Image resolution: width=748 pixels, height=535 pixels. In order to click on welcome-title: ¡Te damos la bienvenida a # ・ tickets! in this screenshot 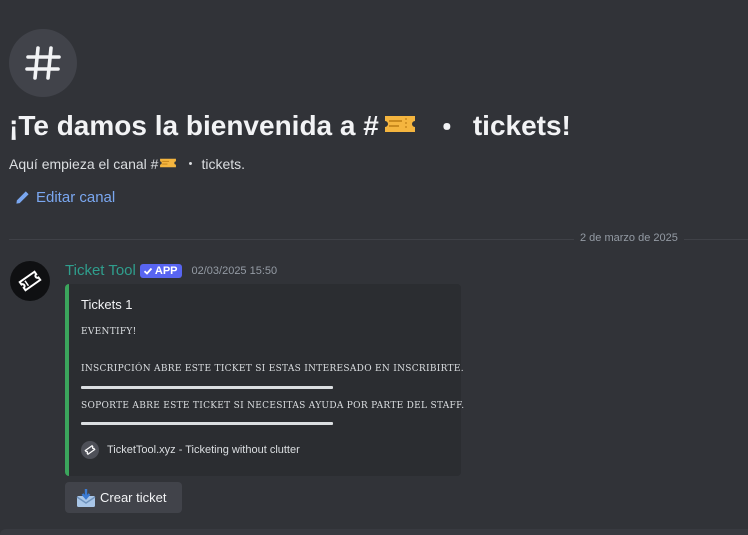, I will do `click(290, 126)`.